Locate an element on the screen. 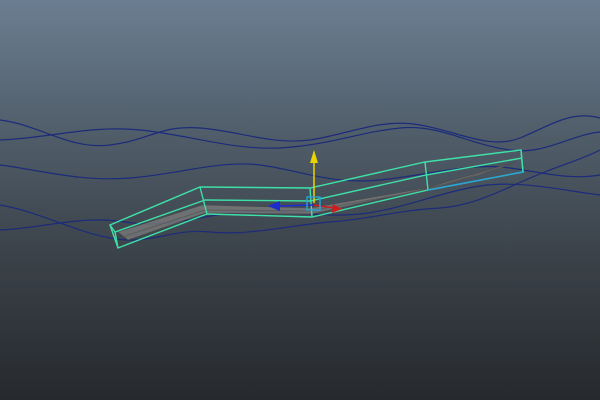  manipulator-z-axis is located at coordinates (297, 205).